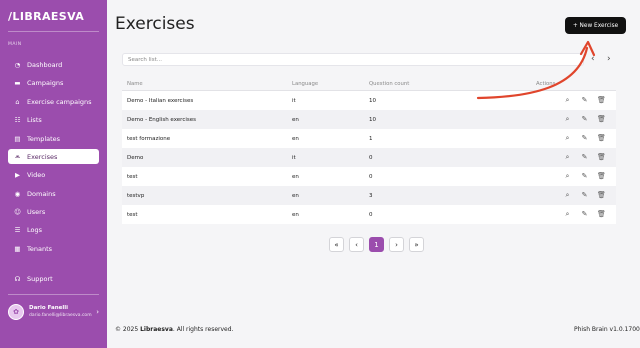 This screenshot has width=640, height=348. What do you see at coordinates (17, 119) in the screenshot?
I see `lists-icon: ☷` at bounding box center [17, 119].